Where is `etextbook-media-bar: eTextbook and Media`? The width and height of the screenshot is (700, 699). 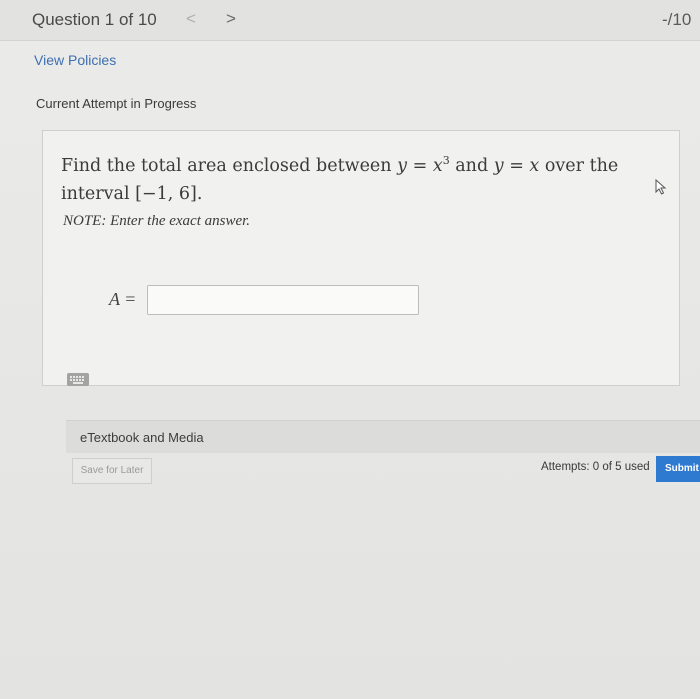
etextbook-media-bar: eTextbook and Media is located at coordinates (383, 436).